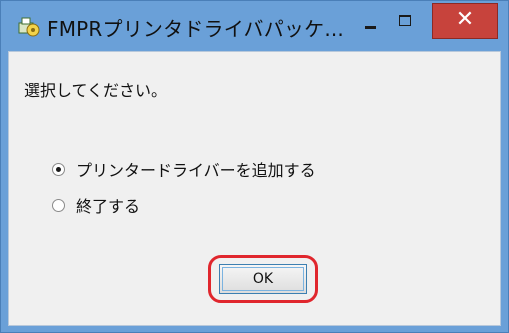 The image size is (509, 333). What do you see at coordinates (406, 23) in the screenshot?
I see `maximize-button` at bounding box center [406, 23].